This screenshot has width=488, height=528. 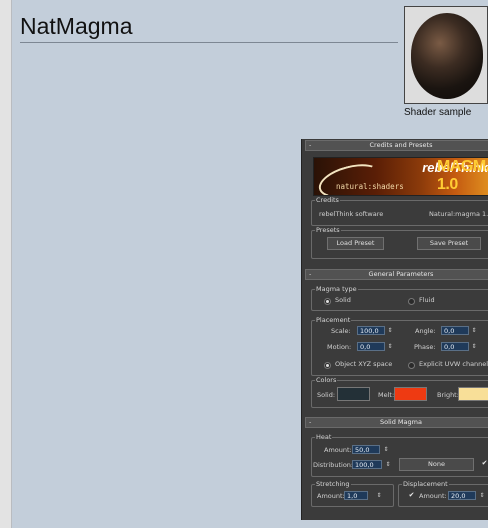 What do you see at coordinates (333, 484) in the screenshot?
I see `stretching-label: Stretching` at bounding box center [333, 484].